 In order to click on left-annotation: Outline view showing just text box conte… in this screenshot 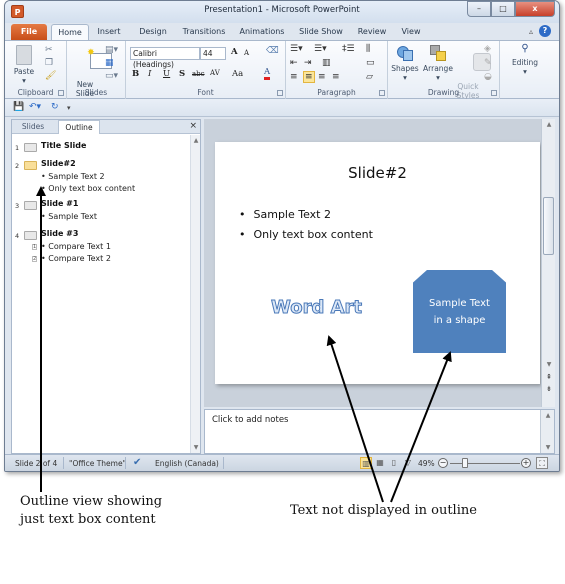, I will do `click(91, 511)`.